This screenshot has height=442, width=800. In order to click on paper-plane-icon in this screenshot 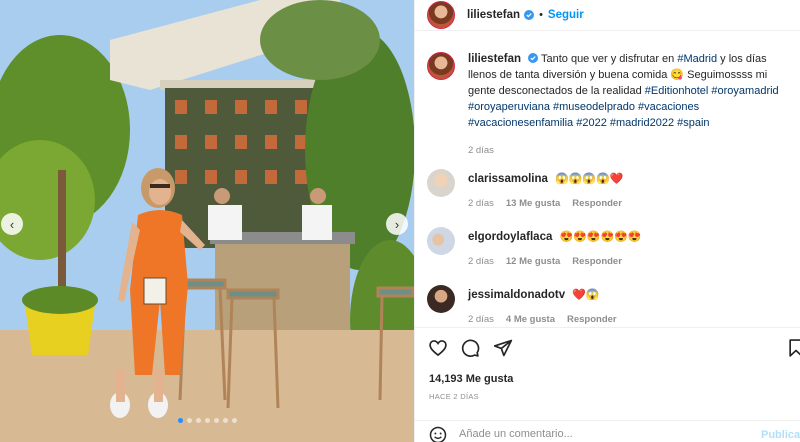, I will do `click(503, 348)`.